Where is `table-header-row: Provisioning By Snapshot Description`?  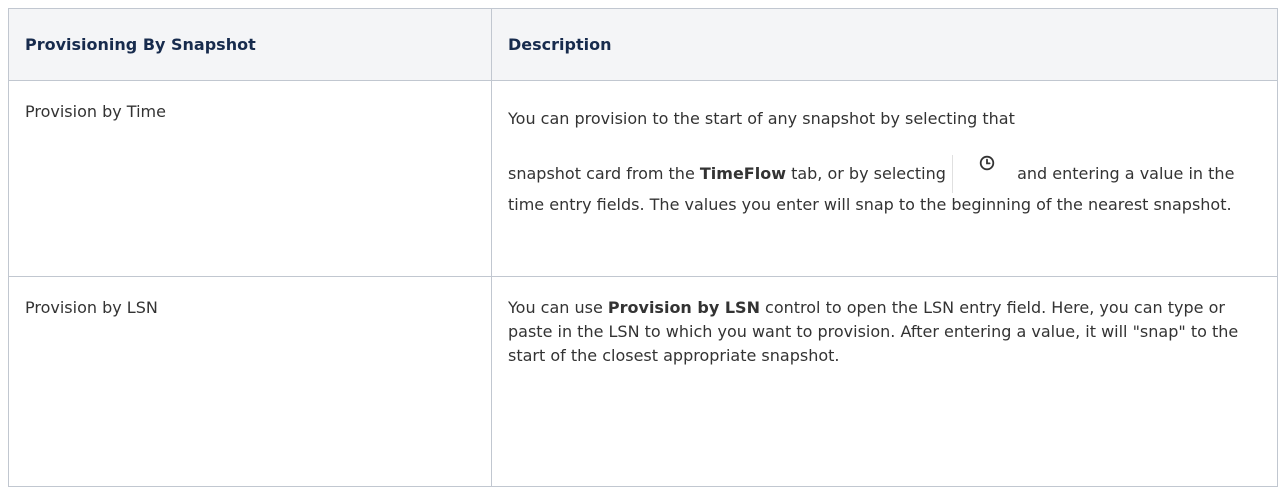 table-header-row: Provisioning By Snapshot Description is located at coordinates (643, 44).